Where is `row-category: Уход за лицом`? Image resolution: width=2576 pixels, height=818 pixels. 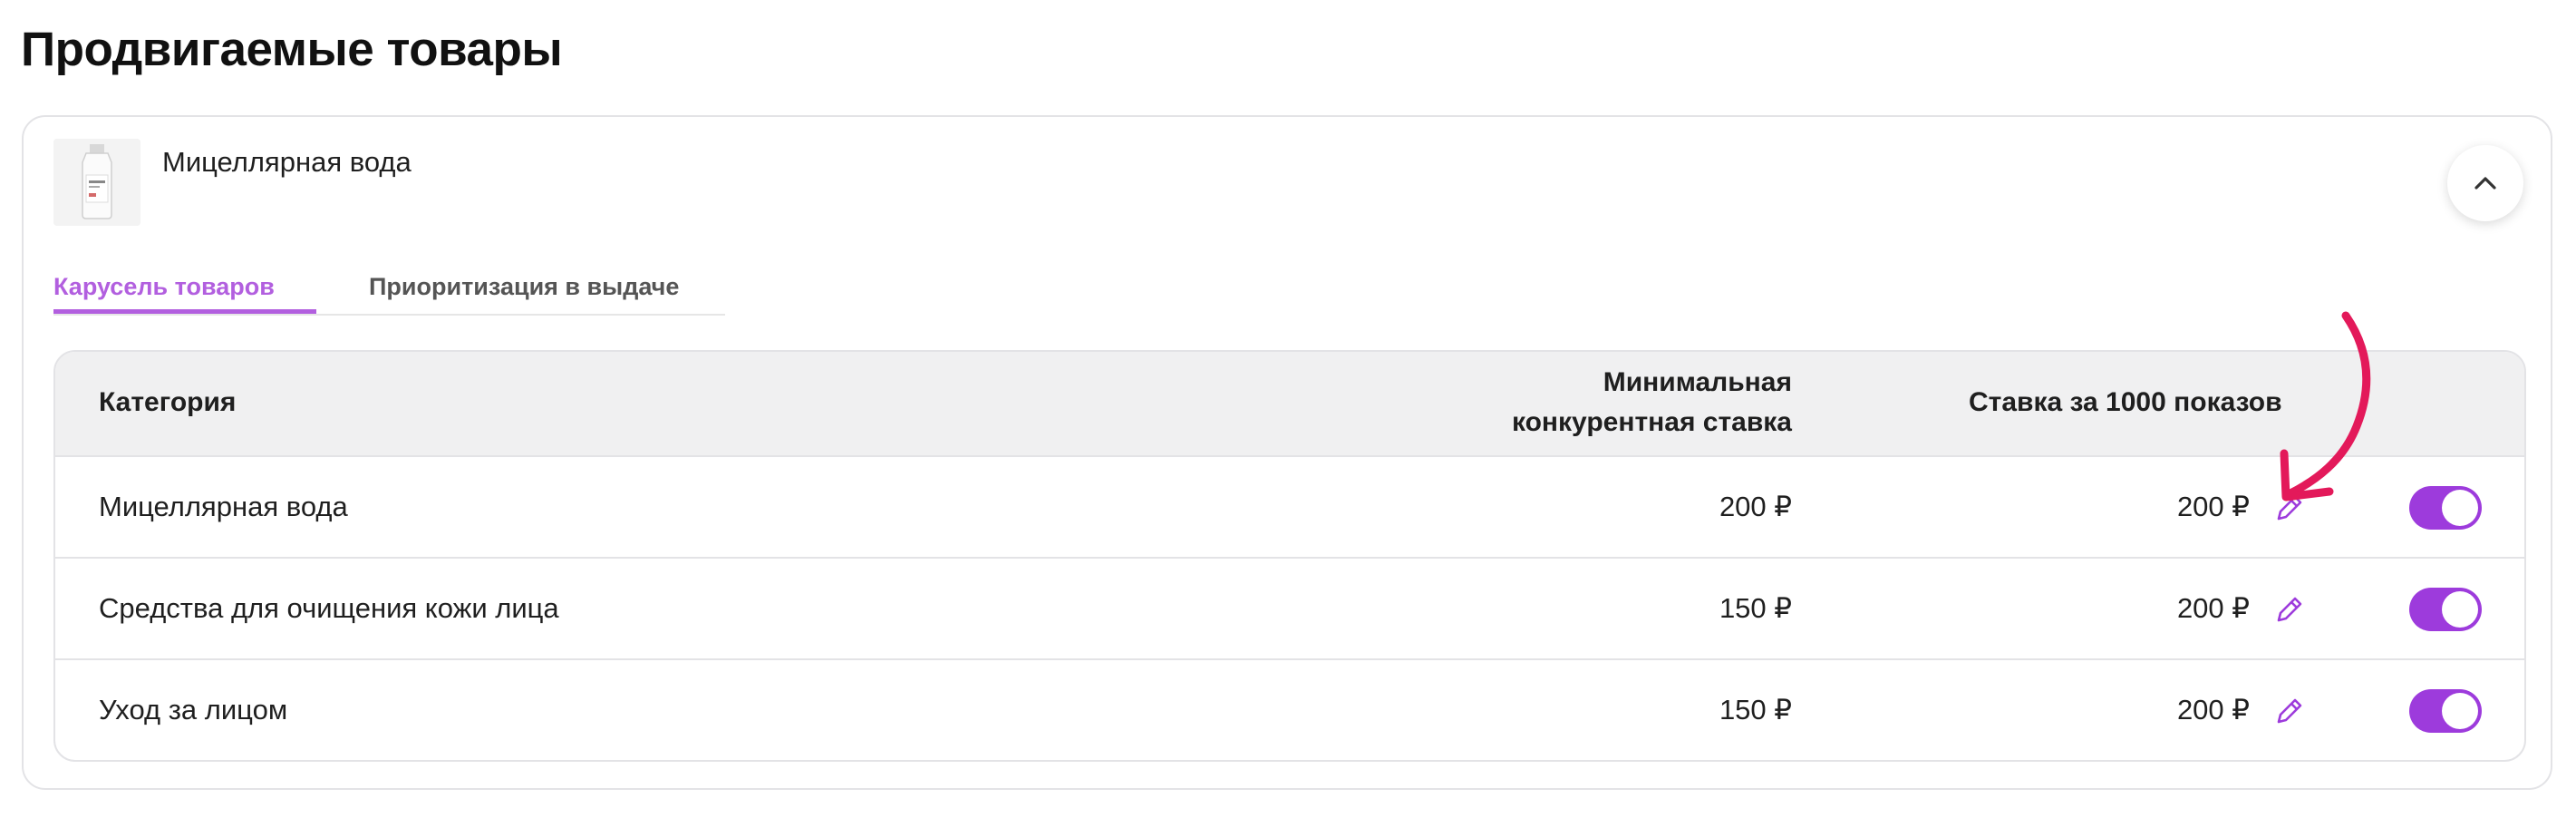
row-category: Уход за лицом is located at coordinates (193, 709).